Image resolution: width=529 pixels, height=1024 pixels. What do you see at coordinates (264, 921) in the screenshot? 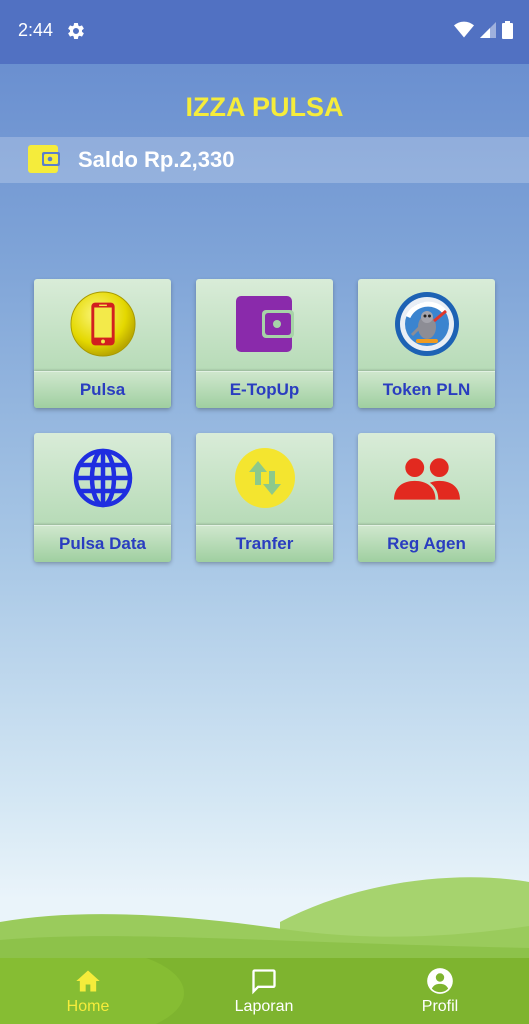
I see `hills-background` at bounding box center [264, 921].